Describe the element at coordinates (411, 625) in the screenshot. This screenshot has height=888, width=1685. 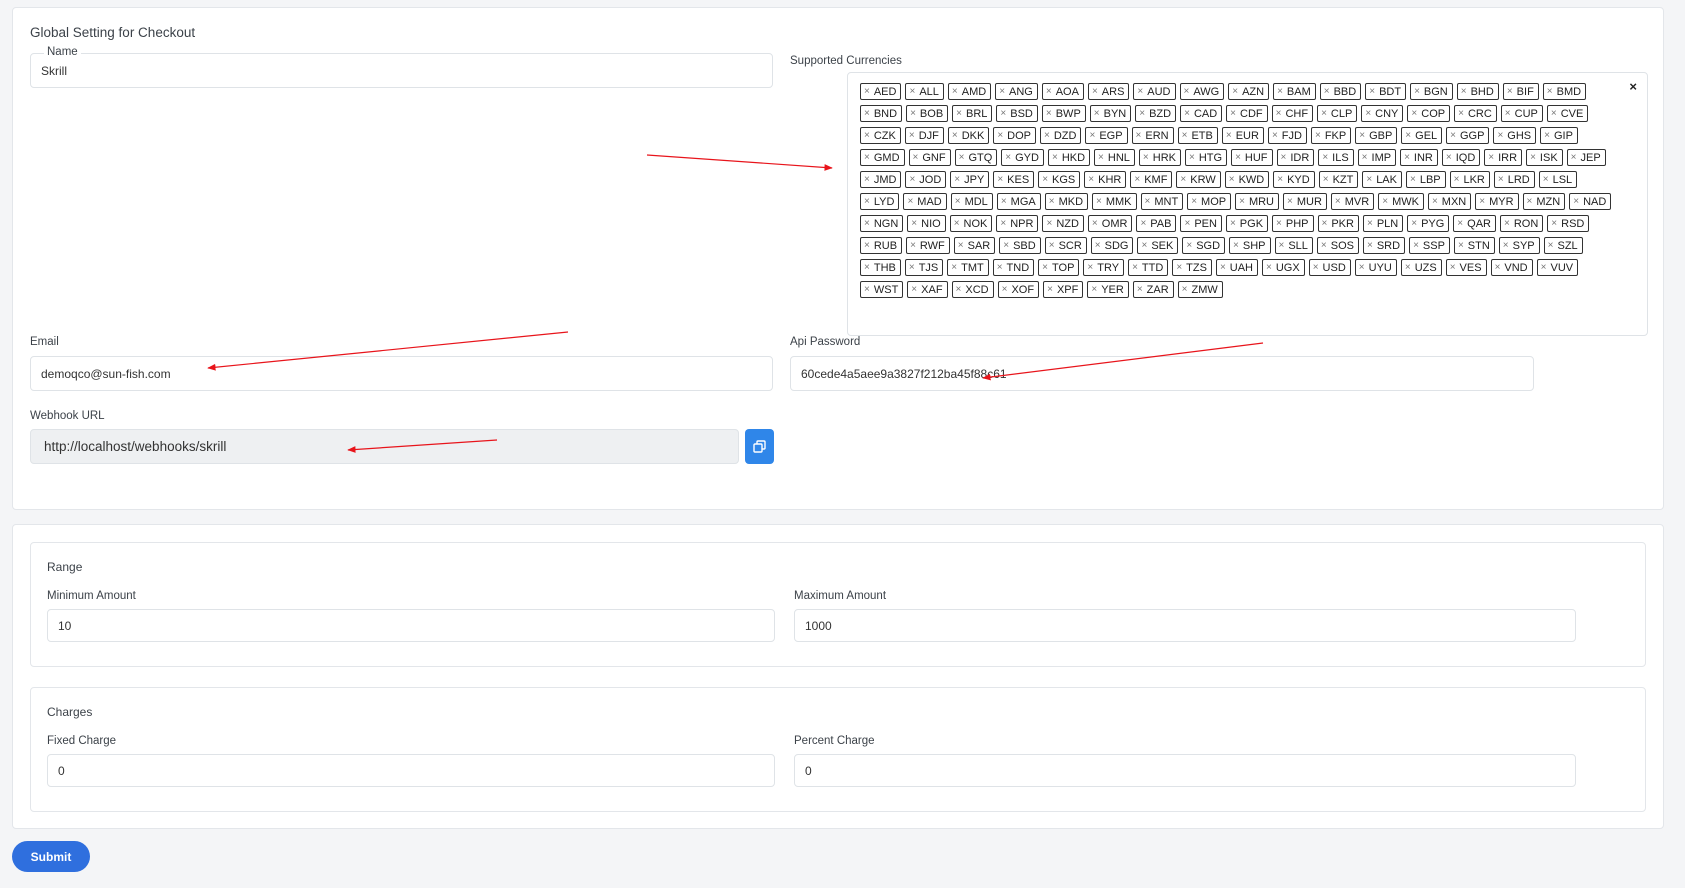
I see `min-amount-field: 10` at that location.